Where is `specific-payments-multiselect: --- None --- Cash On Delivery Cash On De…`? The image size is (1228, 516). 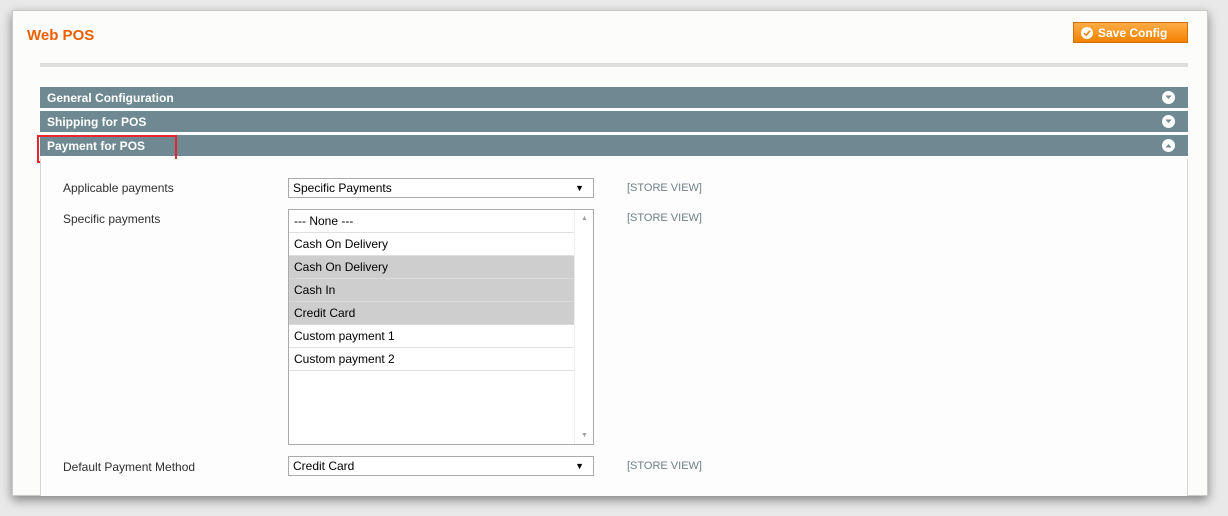
specific-payments-multiselect: --- None --- Cash On Delivery Cash On De… is located at coordinates (441, 327).